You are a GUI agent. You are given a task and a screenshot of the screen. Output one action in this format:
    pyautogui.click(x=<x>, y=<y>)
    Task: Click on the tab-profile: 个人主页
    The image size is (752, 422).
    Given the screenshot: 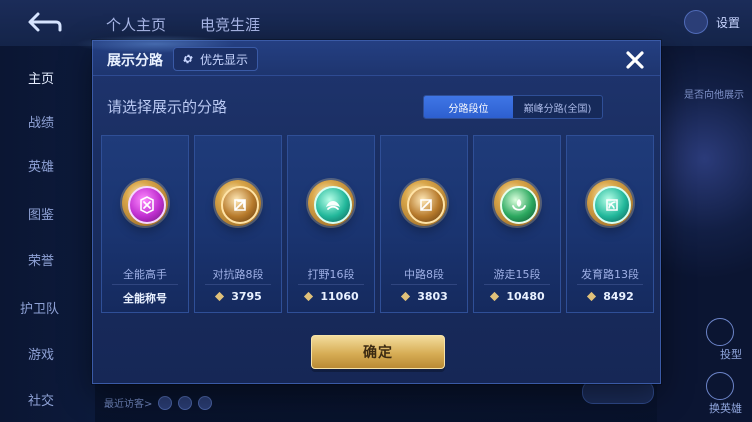 What is the action you would take?
    pyautogui.click(x=136, y=24)
    